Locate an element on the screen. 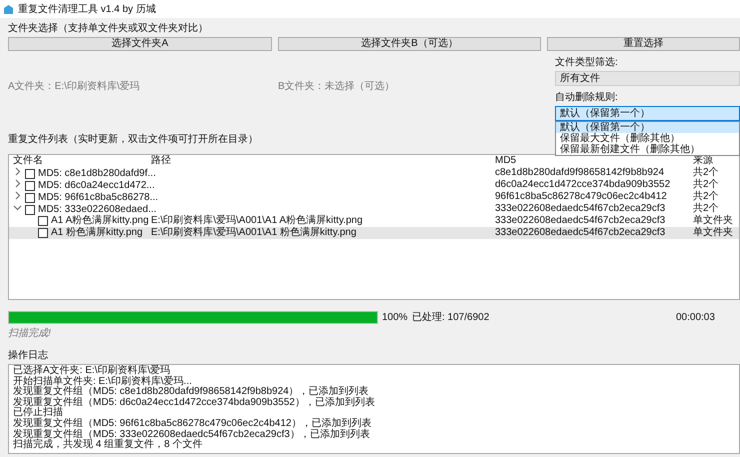 The width and height of the screenshot is (740, 457). folder-a-label: A文件夹：E:\印刷资料库\爱玛 is located at coordinates (74, 86).